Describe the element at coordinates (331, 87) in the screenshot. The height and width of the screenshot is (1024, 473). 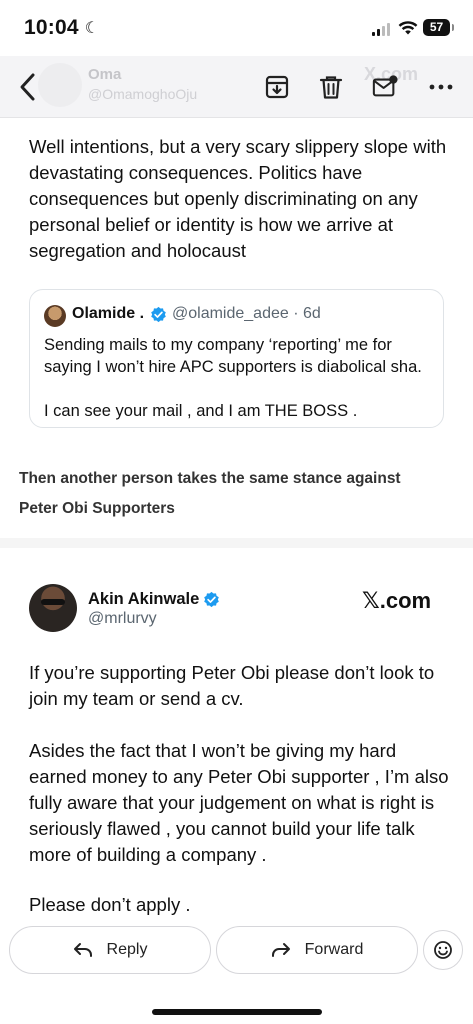
I see `trash-icon` at that location.